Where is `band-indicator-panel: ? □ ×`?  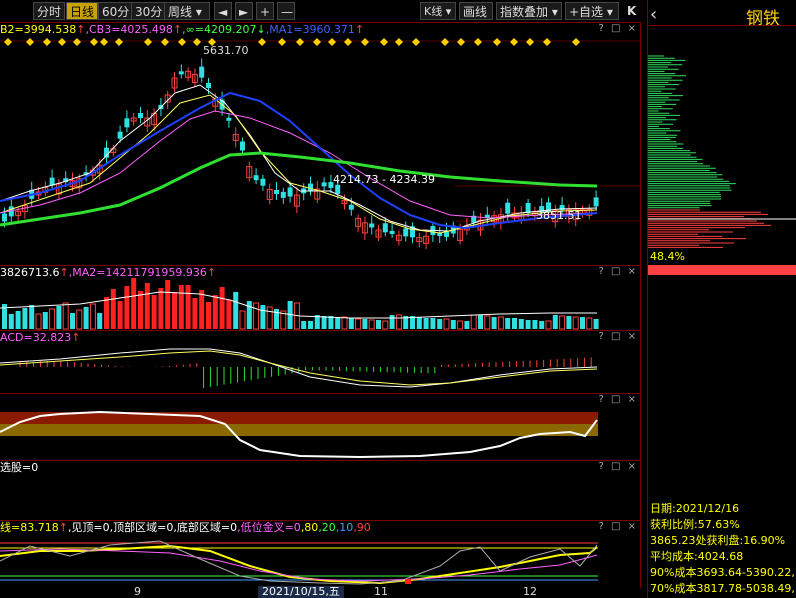
band-indicator-panel: ? □ × is located at coordinates (320, 427).